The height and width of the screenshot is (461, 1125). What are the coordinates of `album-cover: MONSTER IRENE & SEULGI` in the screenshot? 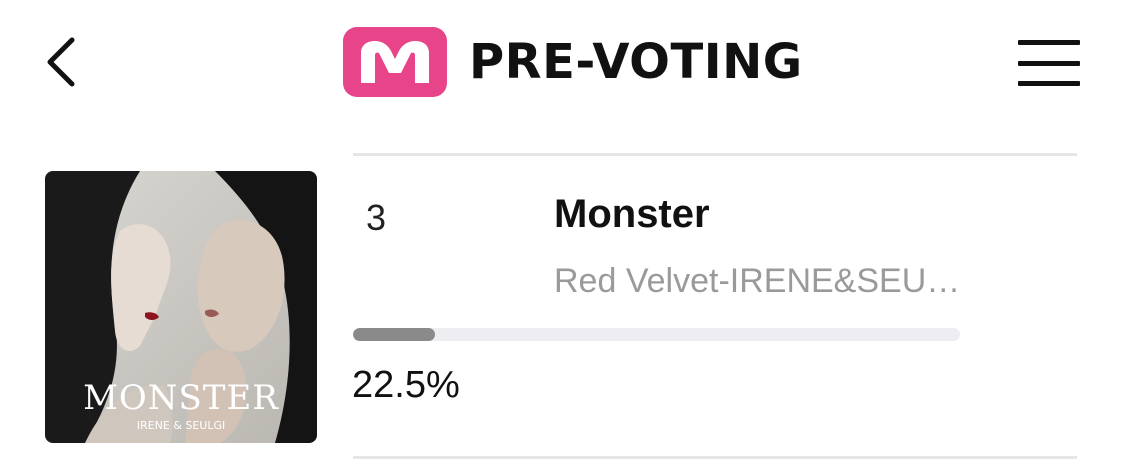 It's located at (181, 307).